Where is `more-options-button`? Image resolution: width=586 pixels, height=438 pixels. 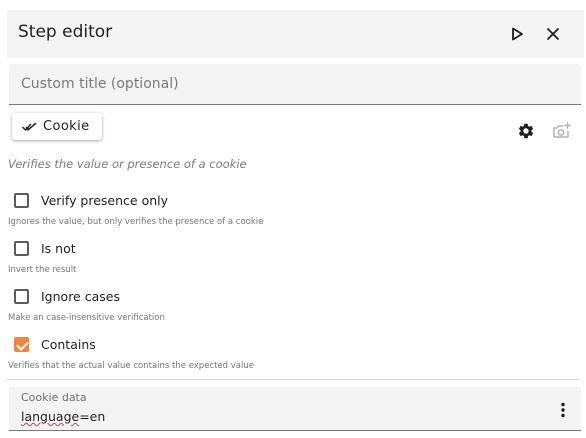 more-options-button is located at coordinates (563, 410).